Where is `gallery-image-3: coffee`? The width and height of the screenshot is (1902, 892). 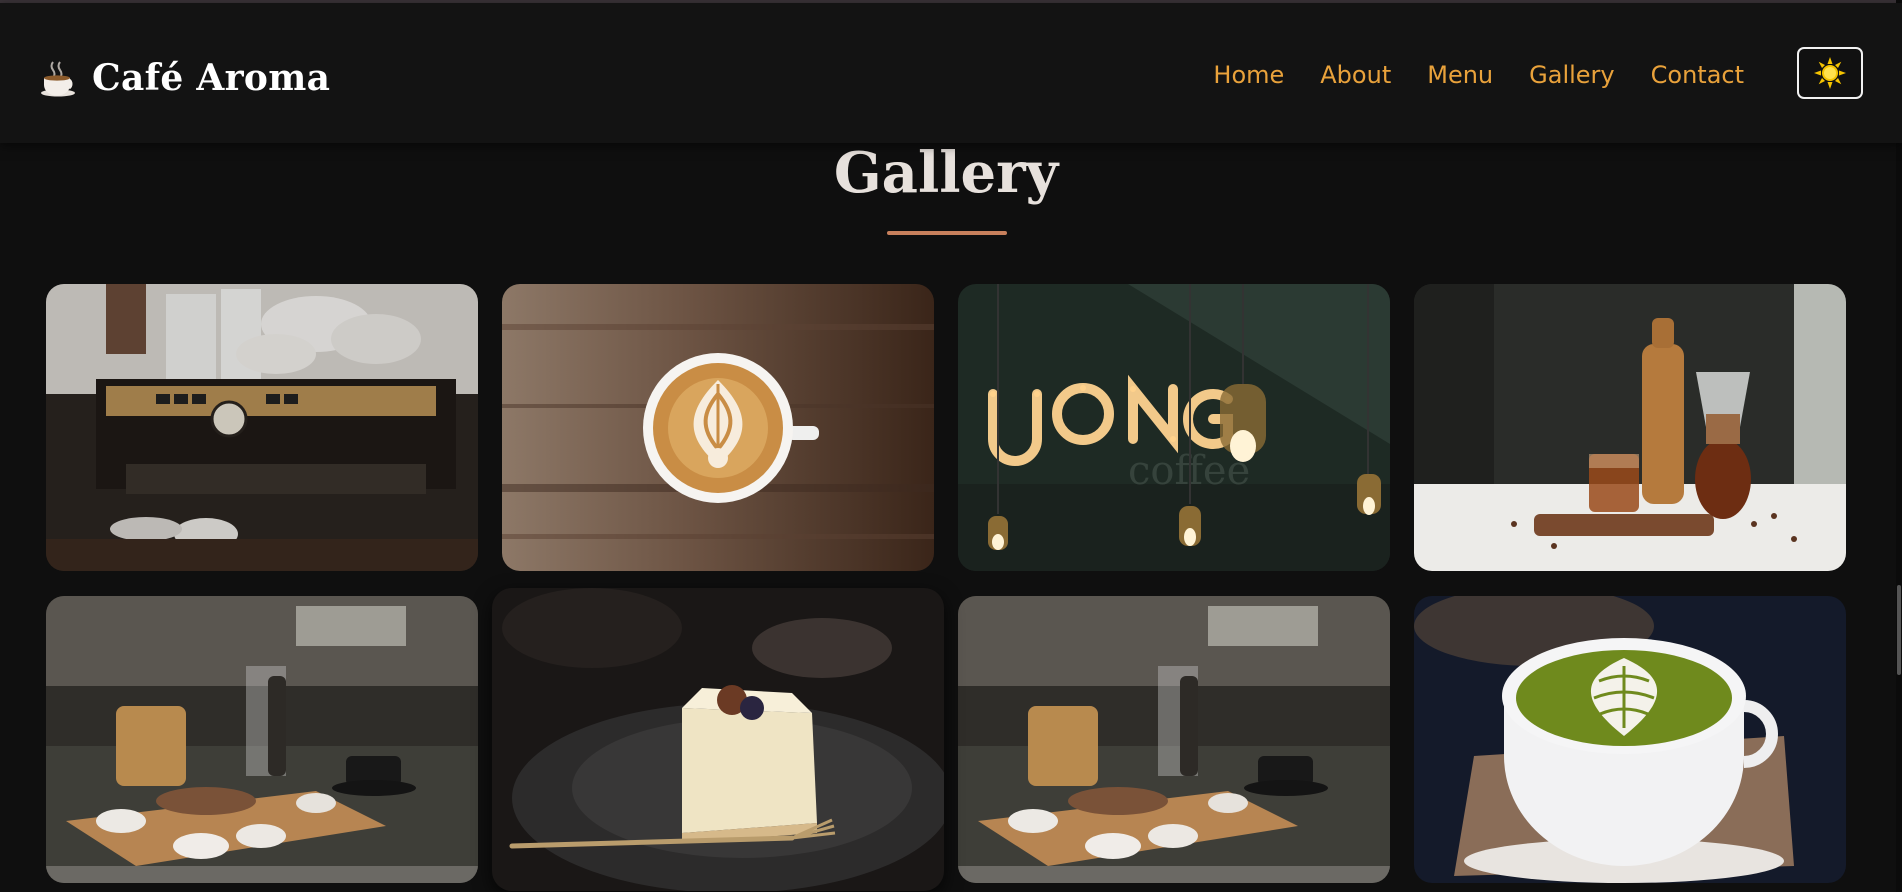 gallery-image-3: coffee is located at coordinates (1174, 427).